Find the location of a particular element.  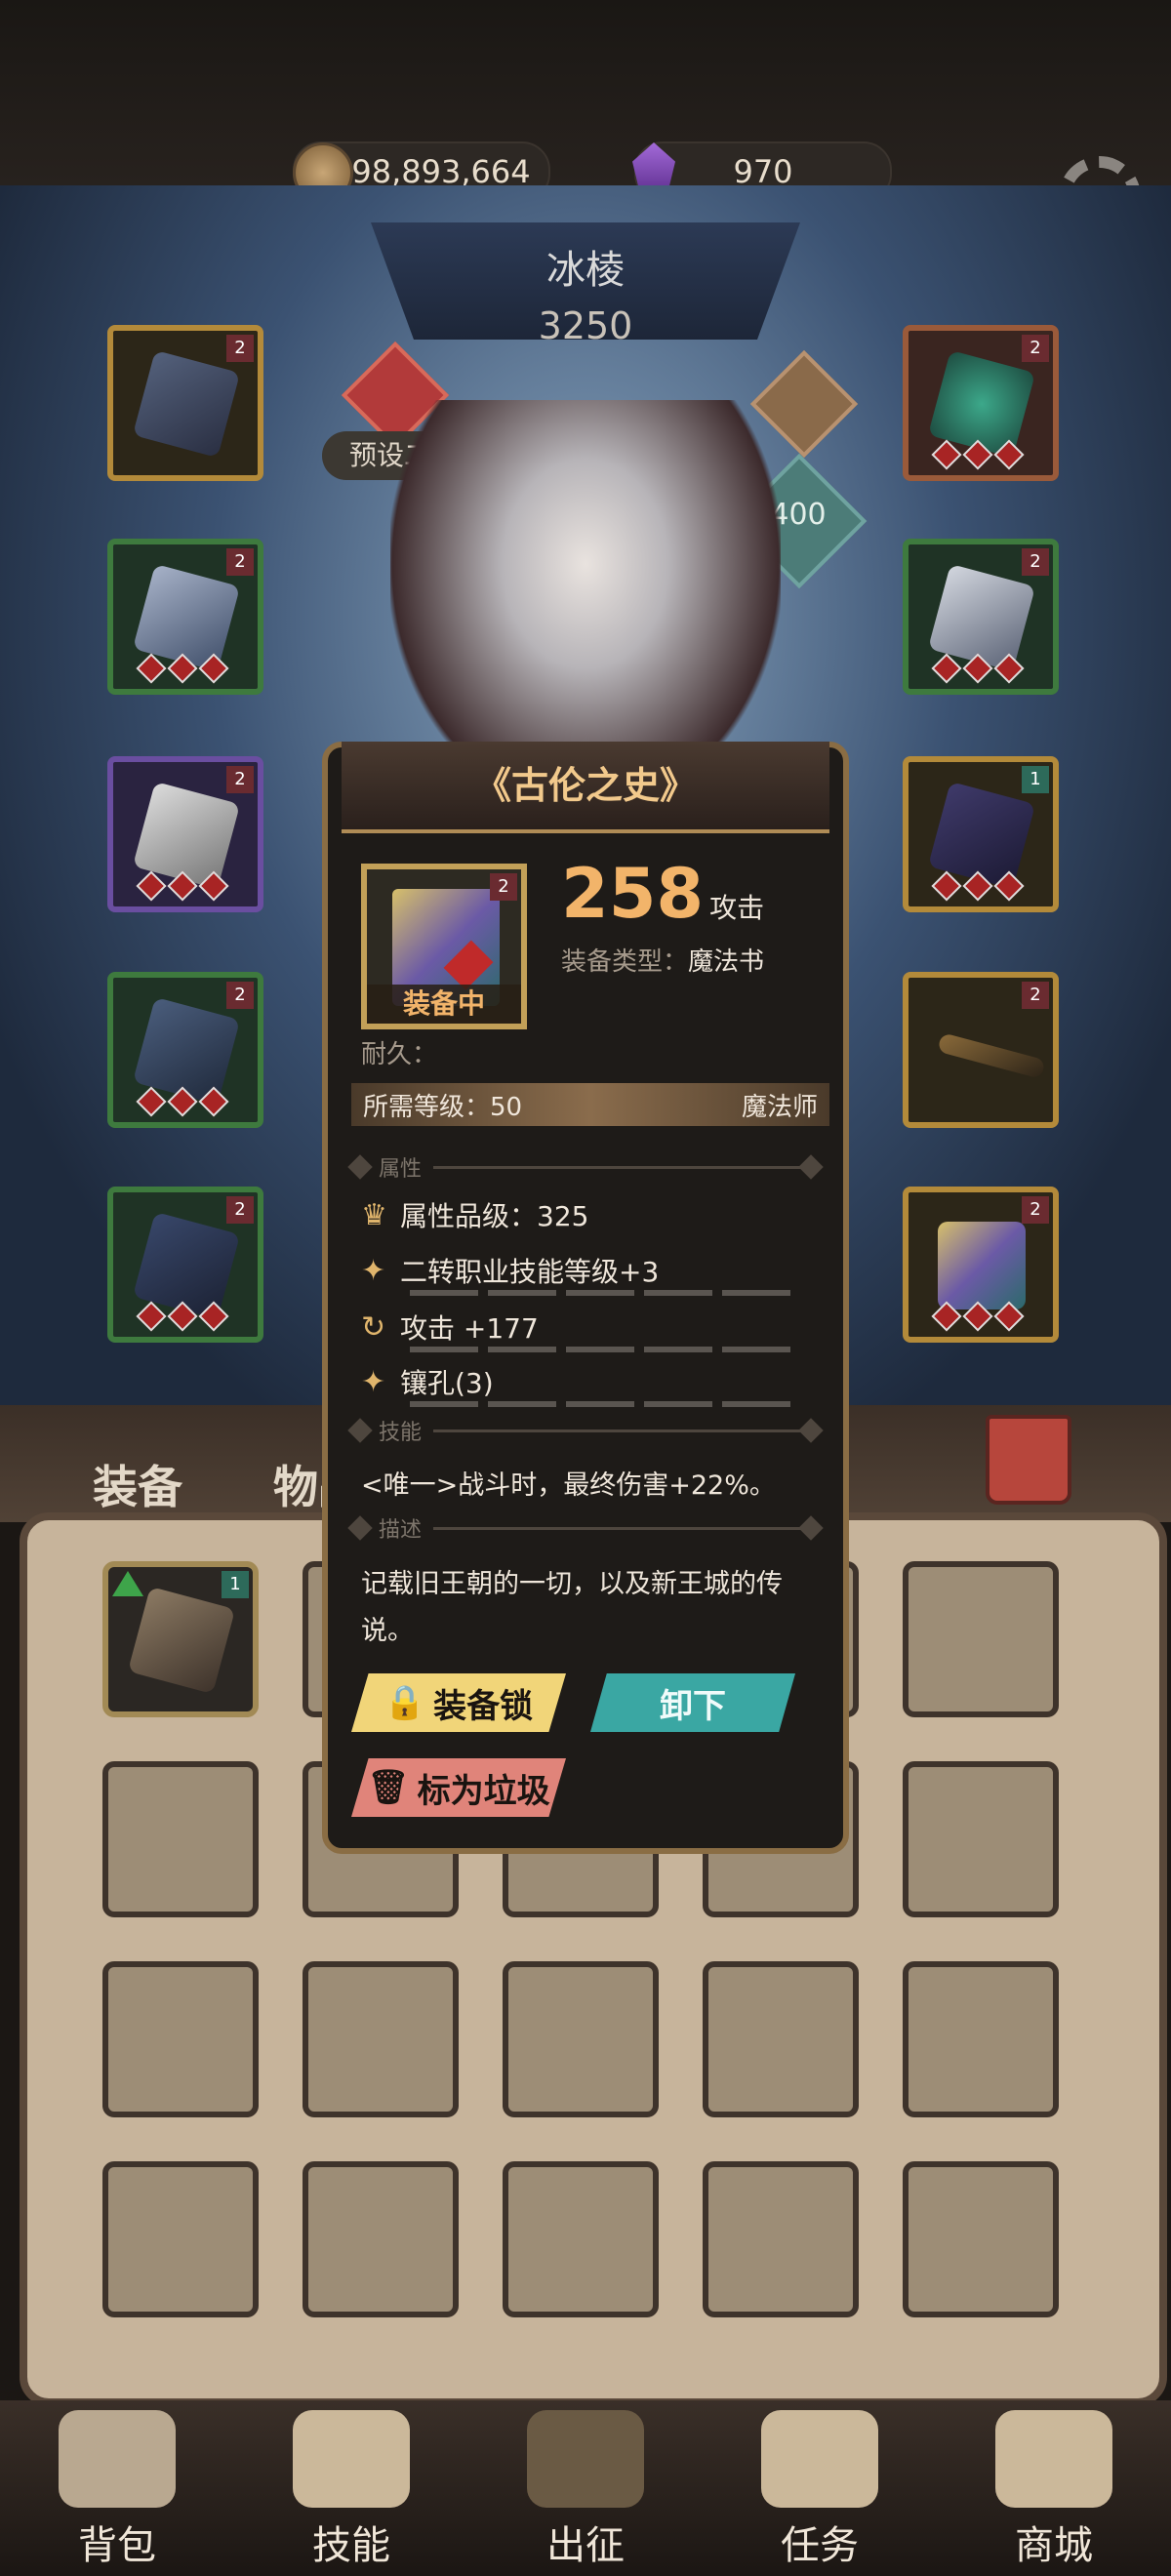

nav-bag-label: 背包 is located at coordinates (117, 2545).